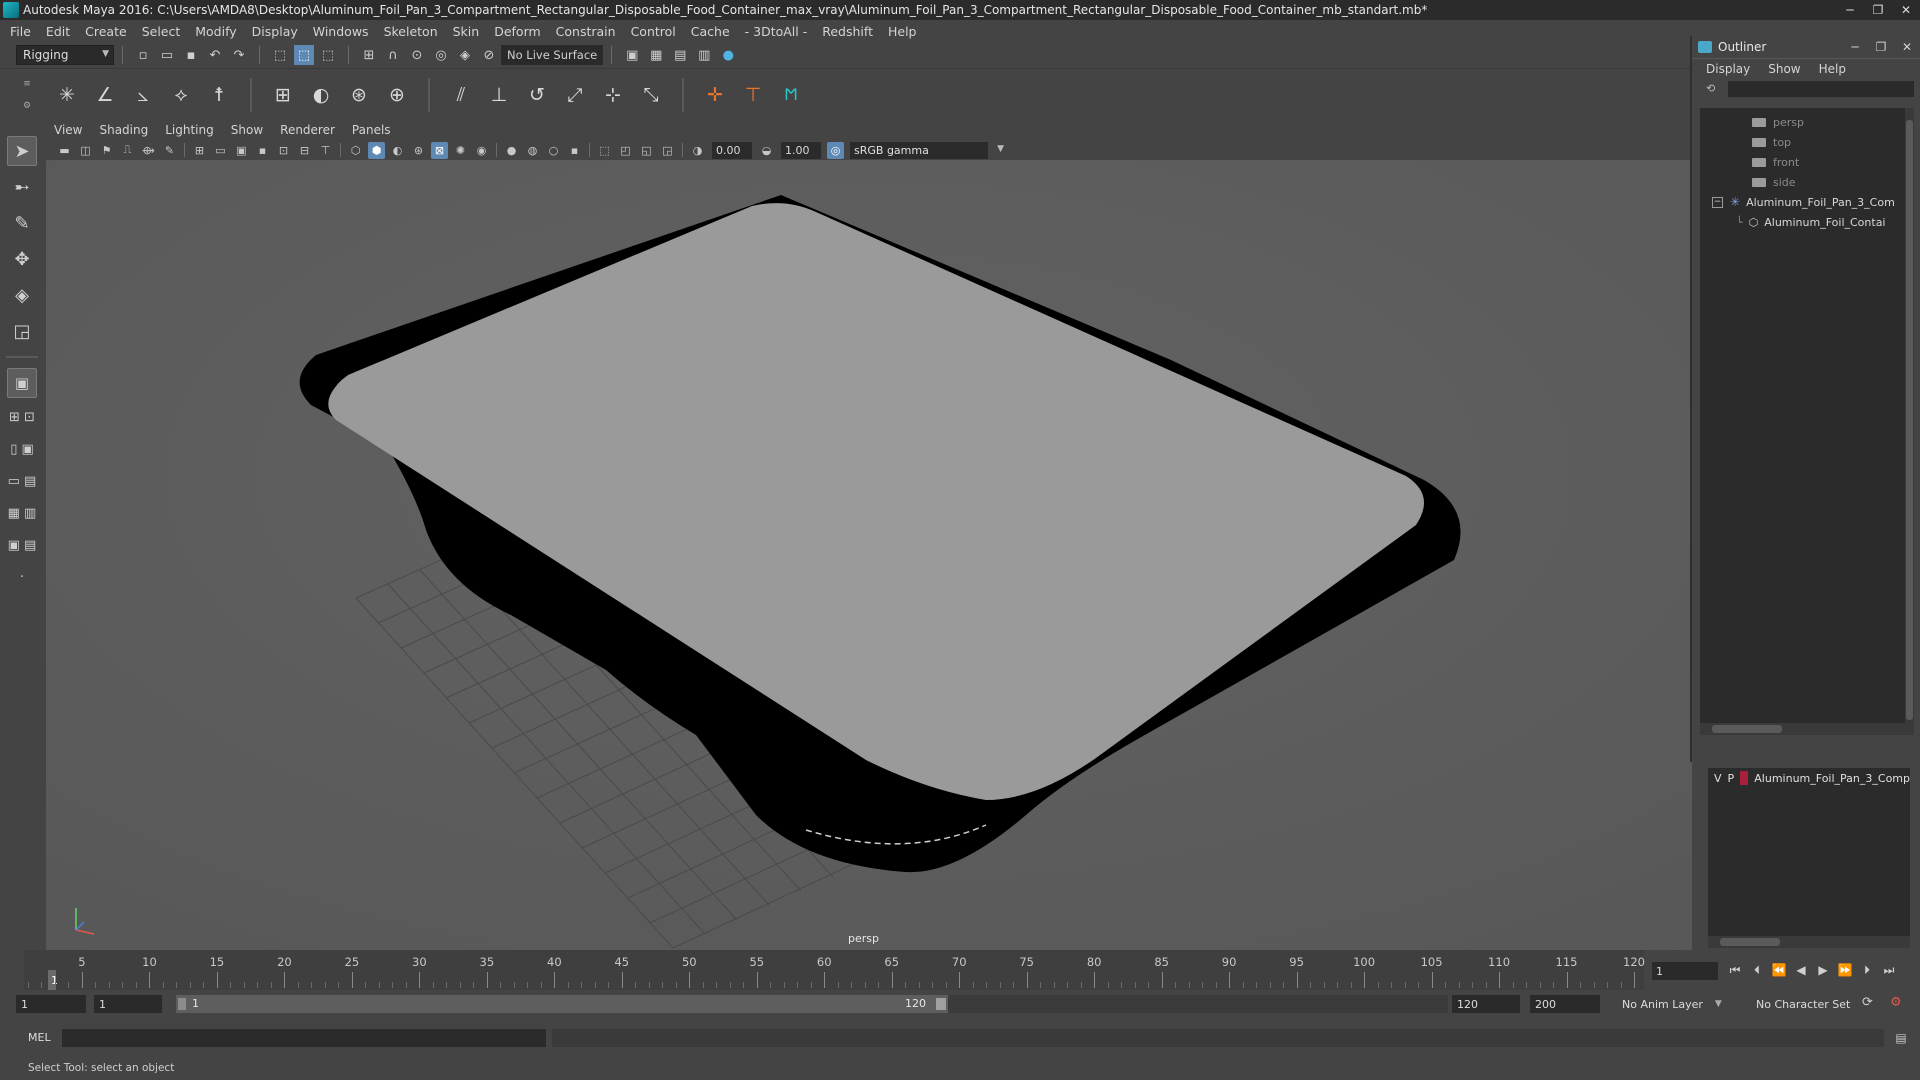 This screenshot has width=1920, height=1080. What do you see at coordinates (283, 150) in the screenshot?
I see `field-chart-icon: ⊡` at bounding box center [283, 150].